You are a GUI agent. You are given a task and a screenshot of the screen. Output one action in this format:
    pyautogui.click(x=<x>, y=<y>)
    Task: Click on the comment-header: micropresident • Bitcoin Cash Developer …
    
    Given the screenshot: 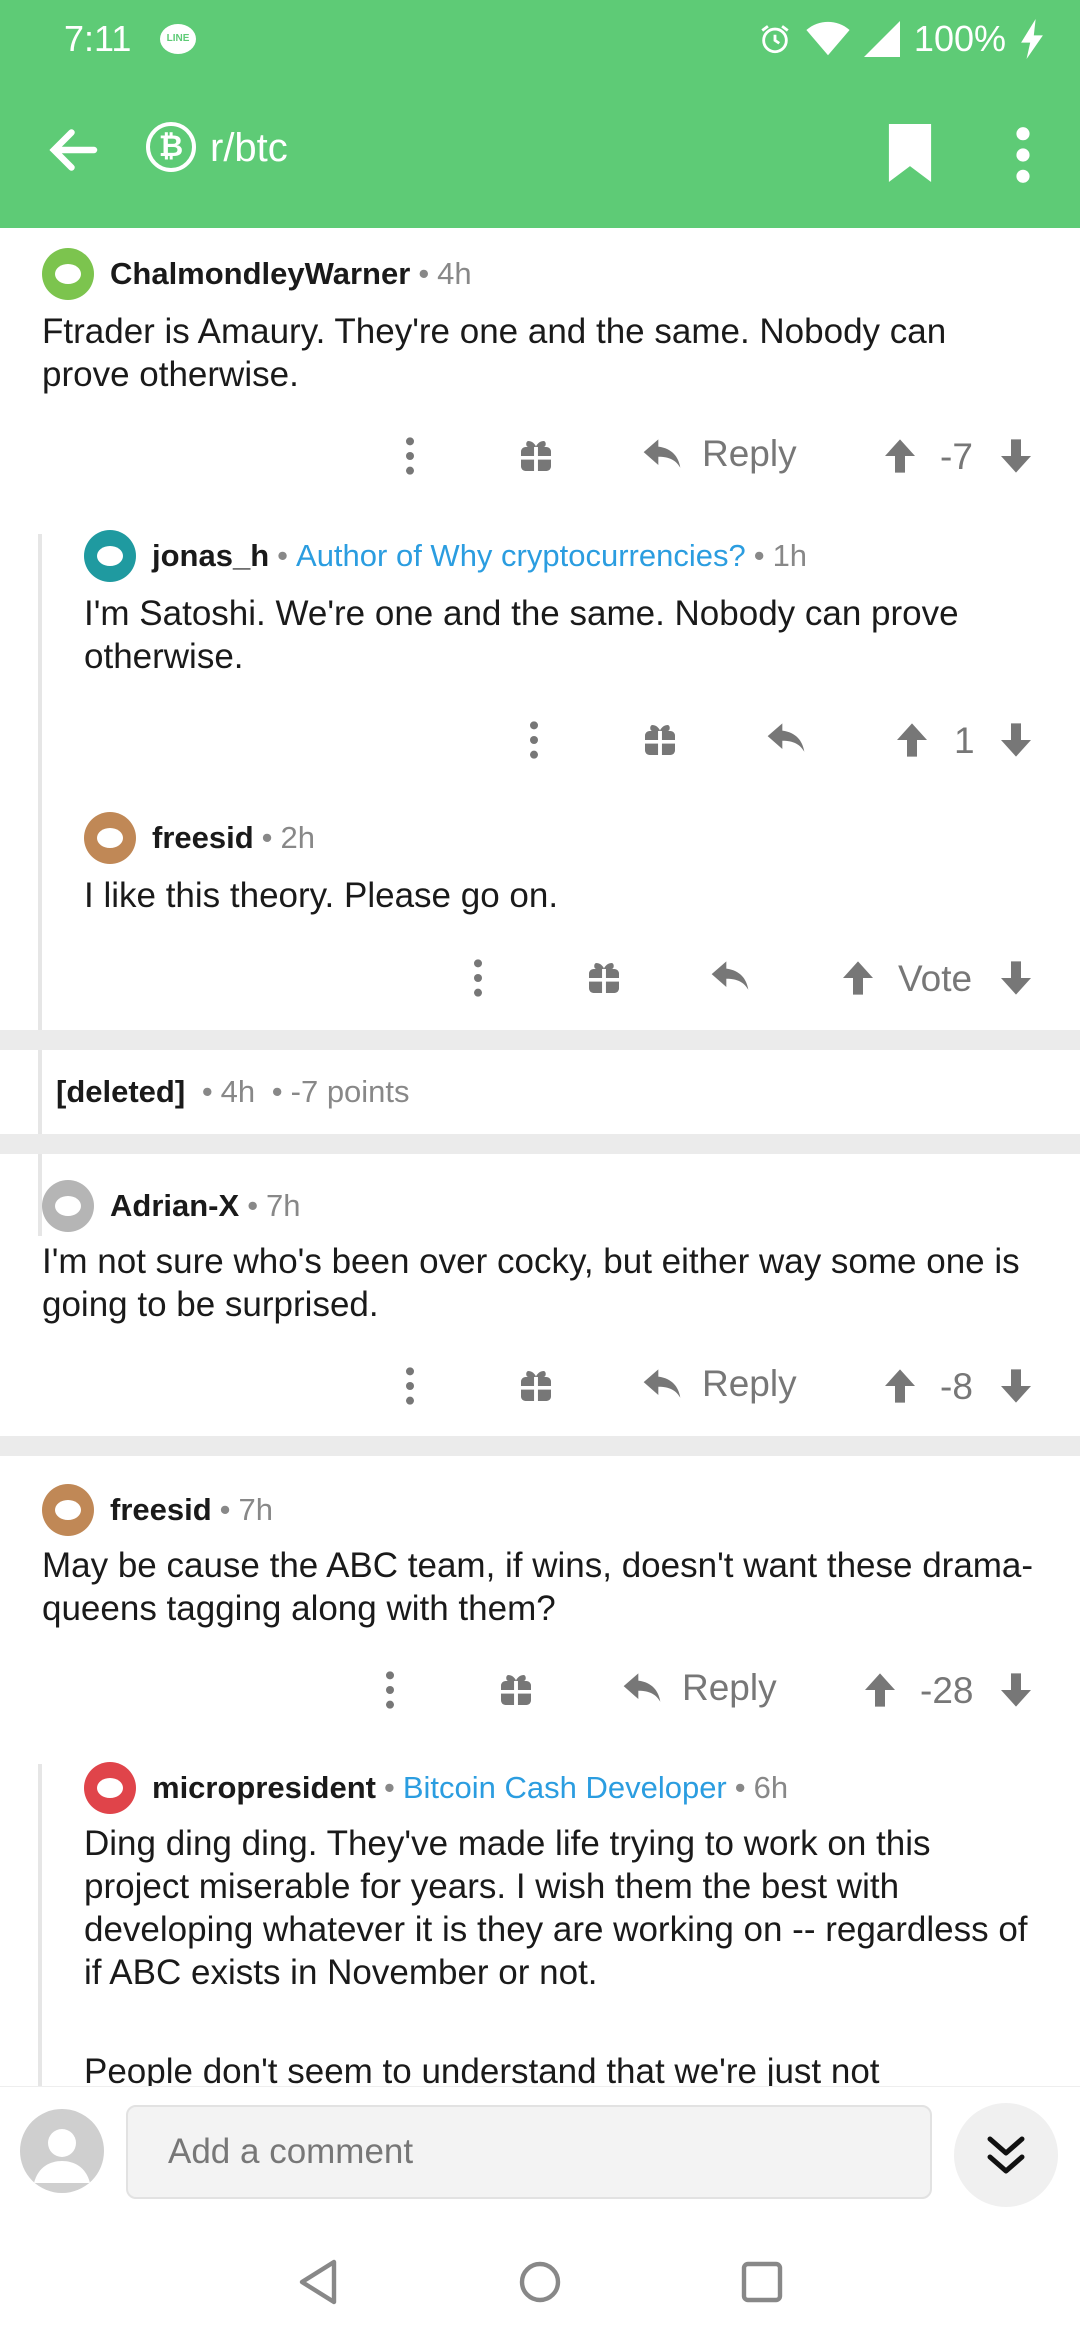 What is the action you would take?
    pyautogui.click(x=436, y=1788)
    